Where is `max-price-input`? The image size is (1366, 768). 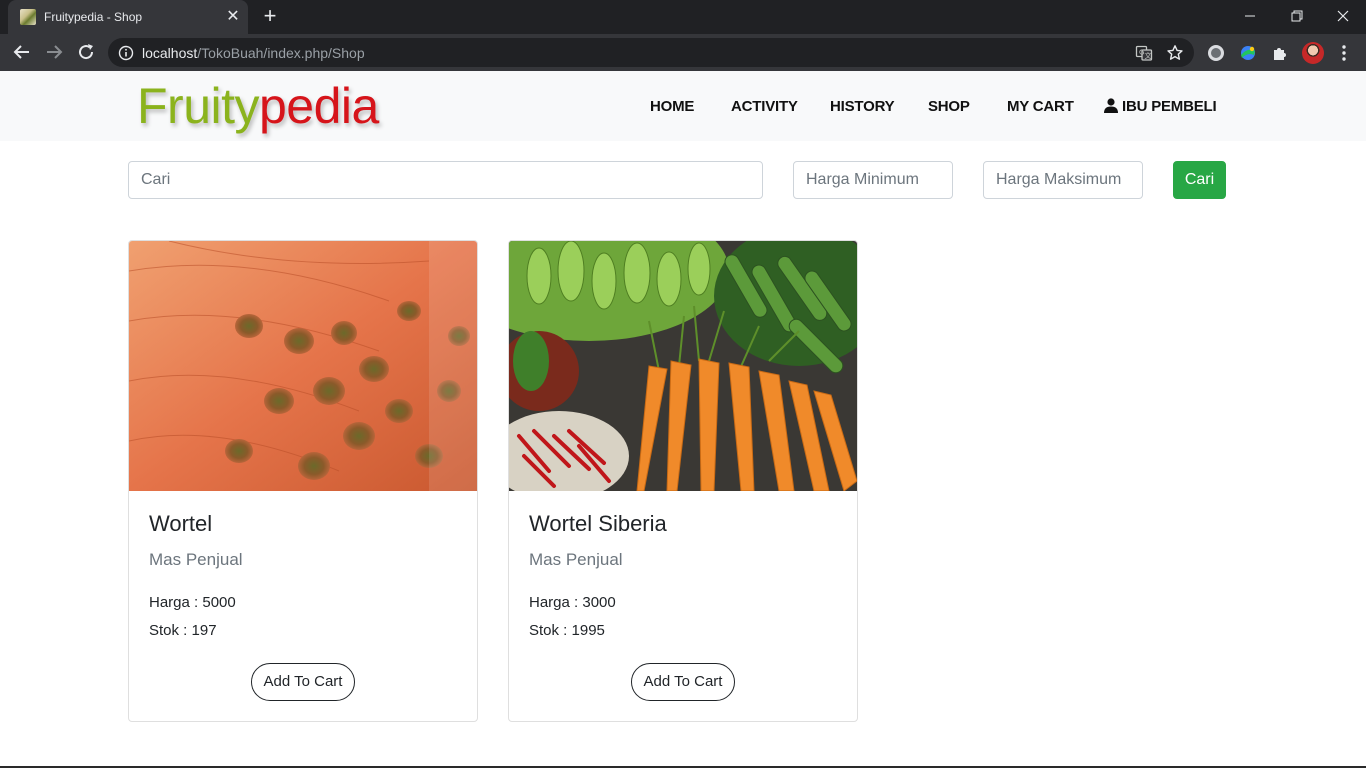 max-price-input is located at coordinates (1063, 180).